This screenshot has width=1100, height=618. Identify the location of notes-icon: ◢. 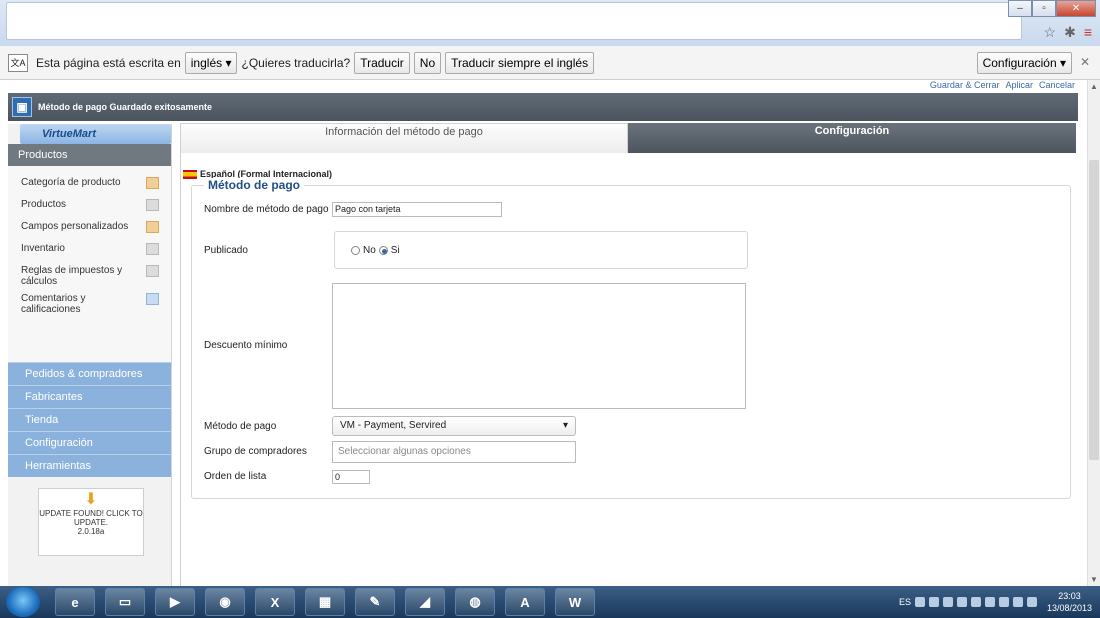
(425, 602).